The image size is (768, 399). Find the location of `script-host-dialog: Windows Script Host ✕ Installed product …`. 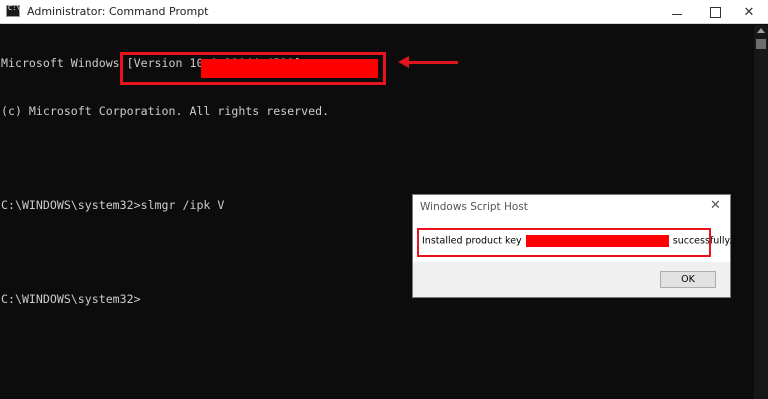

script-host-dialog: Windows Script Host ✕ Installed product … is located at coordinates (572, 246).